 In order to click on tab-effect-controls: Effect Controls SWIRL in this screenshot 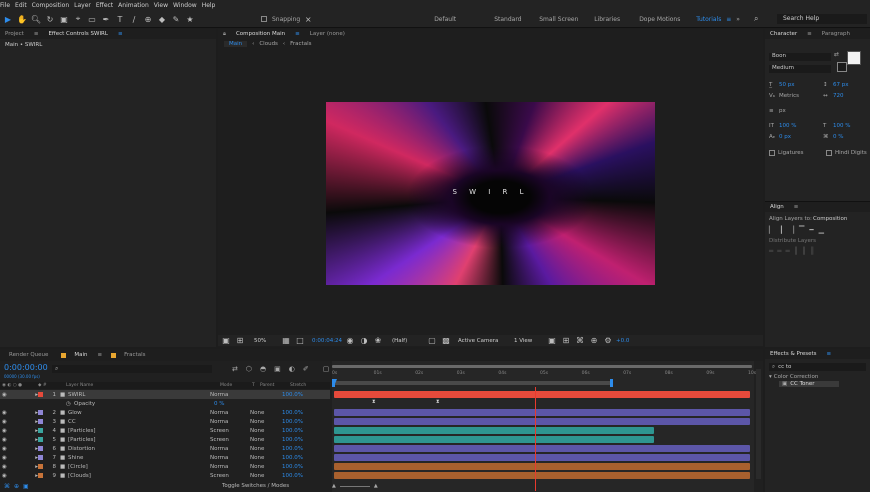, I will do `click(78, 34)`.